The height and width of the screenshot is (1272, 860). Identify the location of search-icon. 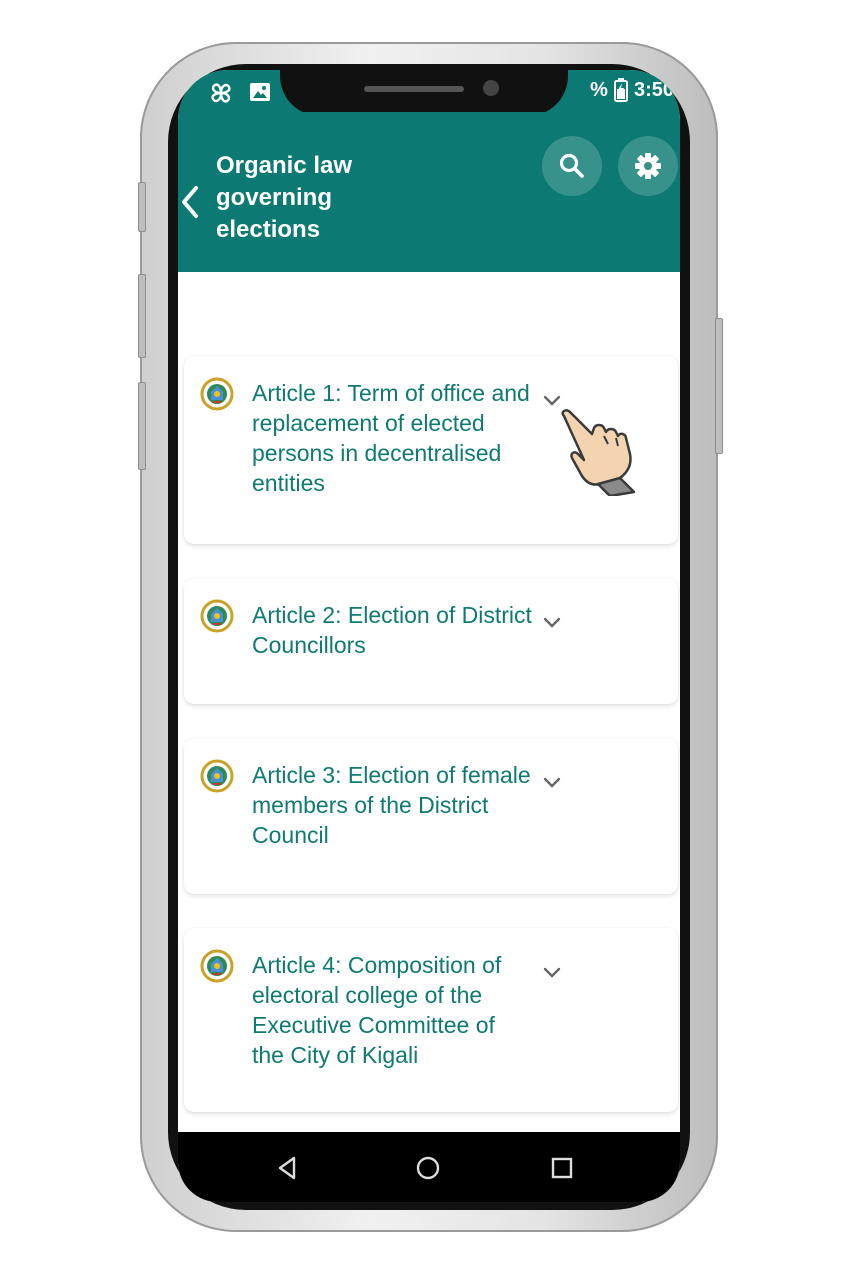
(571, 165).